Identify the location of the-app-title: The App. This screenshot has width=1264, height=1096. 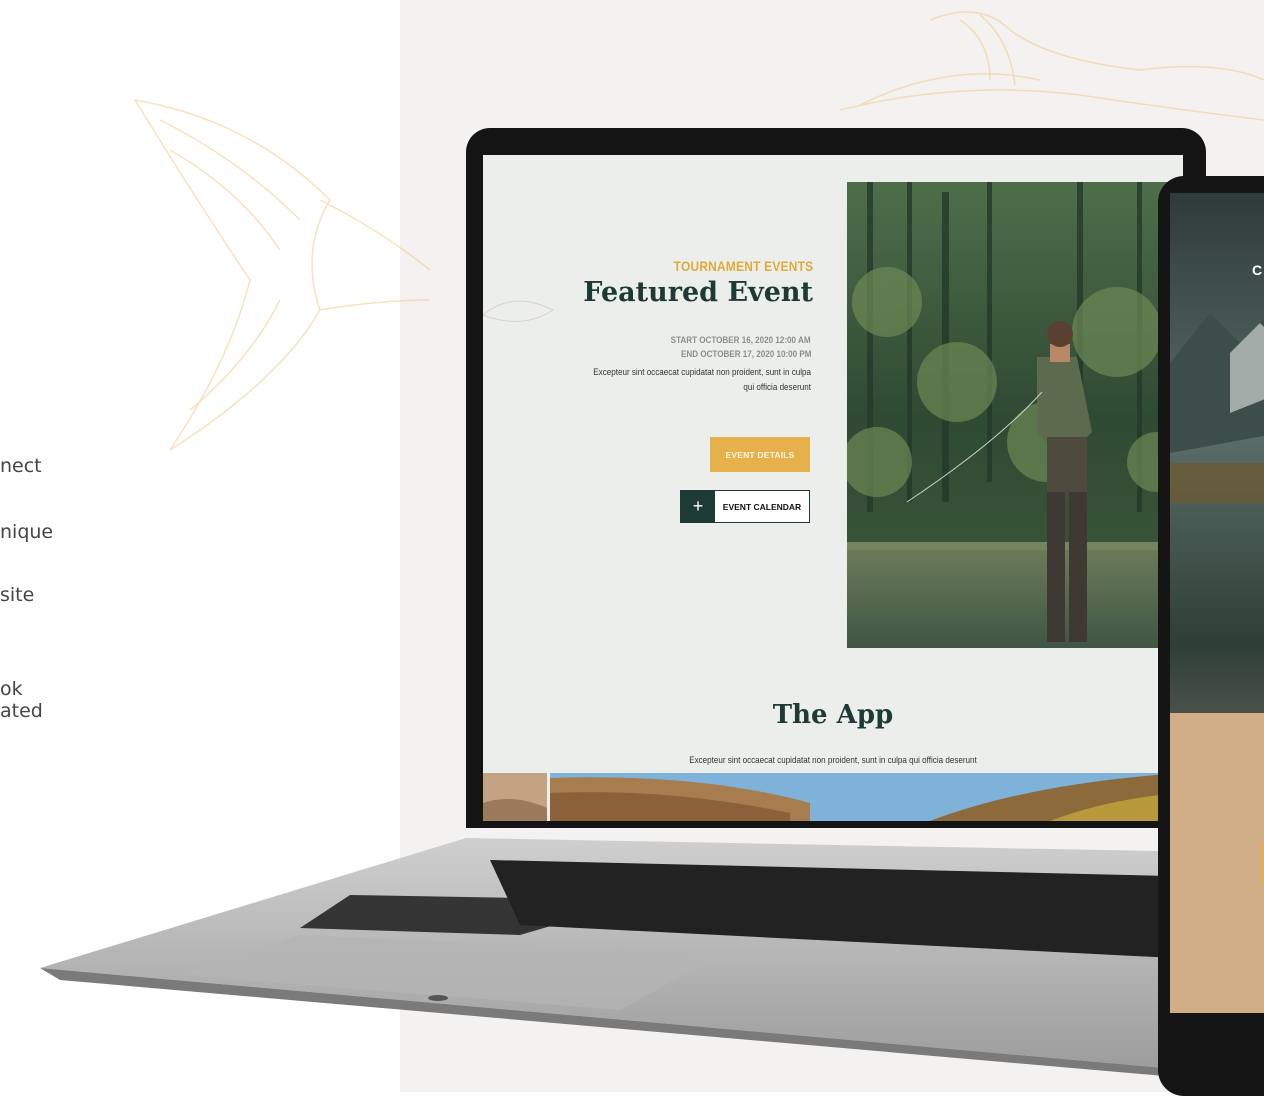
(833, 715).